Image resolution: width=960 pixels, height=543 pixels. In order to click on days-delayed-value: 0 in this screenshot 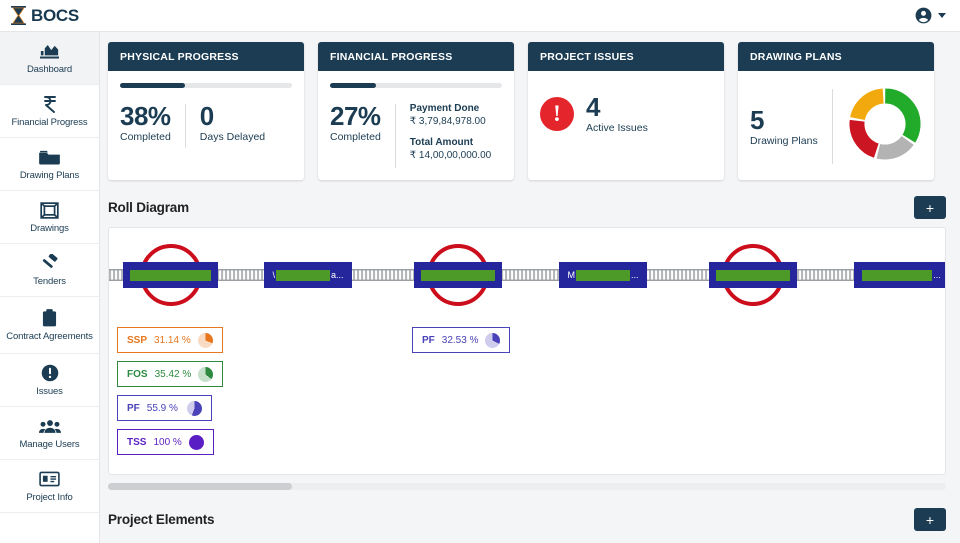, I will do `click(206, 116)`.